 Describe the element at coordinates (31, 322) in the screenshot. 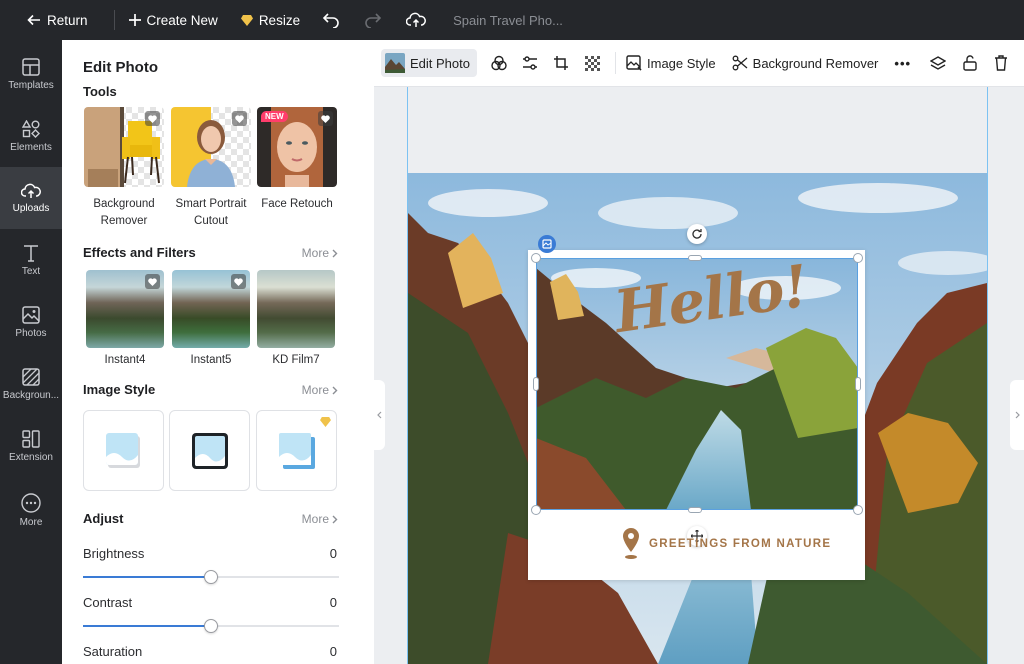

I see `rail-item-photos: Photos` at that location.